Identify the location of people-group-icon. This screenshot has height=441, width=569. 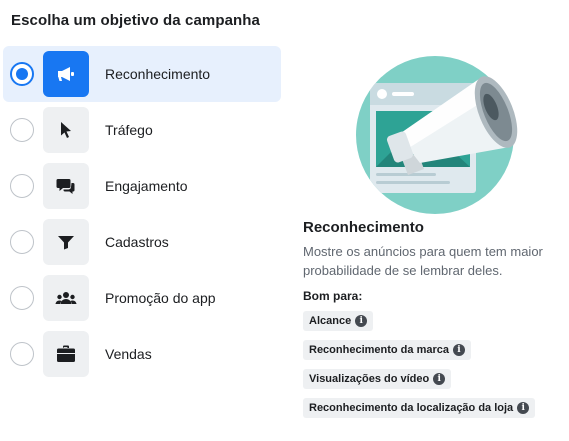
(66, 298).